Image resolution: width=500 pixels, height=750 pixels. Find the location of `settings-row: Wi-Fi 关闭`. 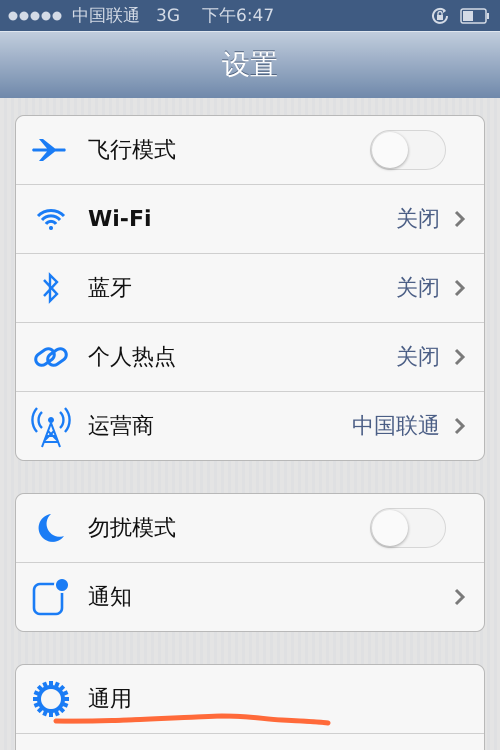

settings-row: Wi-Fi 关闭 is located at coordinates (250, 218).